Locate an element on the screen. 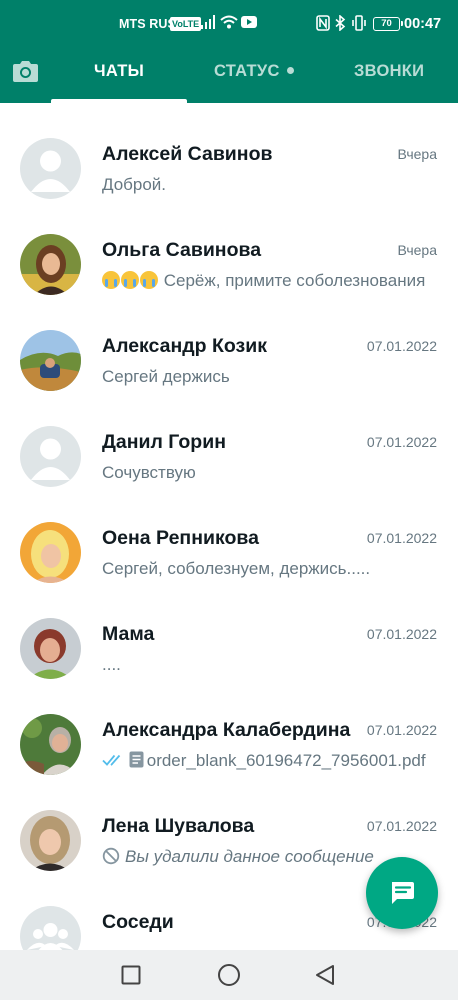 The height and width of the screenshot is (1000, 458). bluetooth-icon is located at coordinates (340, 23).